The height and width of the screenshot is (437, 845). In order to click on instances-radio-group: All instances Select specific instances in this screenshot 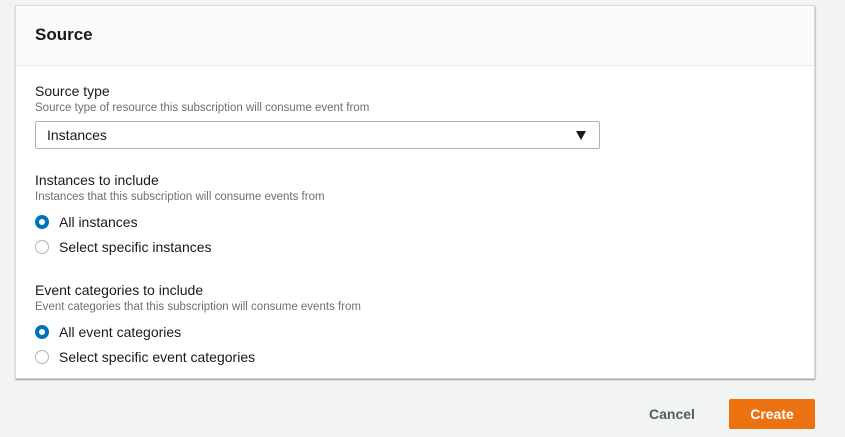, I will do `click(415, 234)`.